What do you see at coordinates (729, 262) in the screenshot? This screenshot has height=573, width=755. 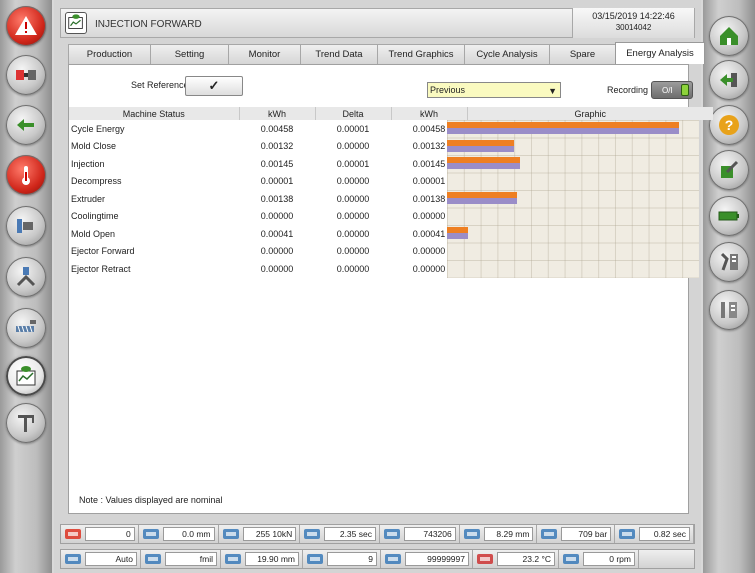 I see `tools-icon` at bounding box center [729, 262].